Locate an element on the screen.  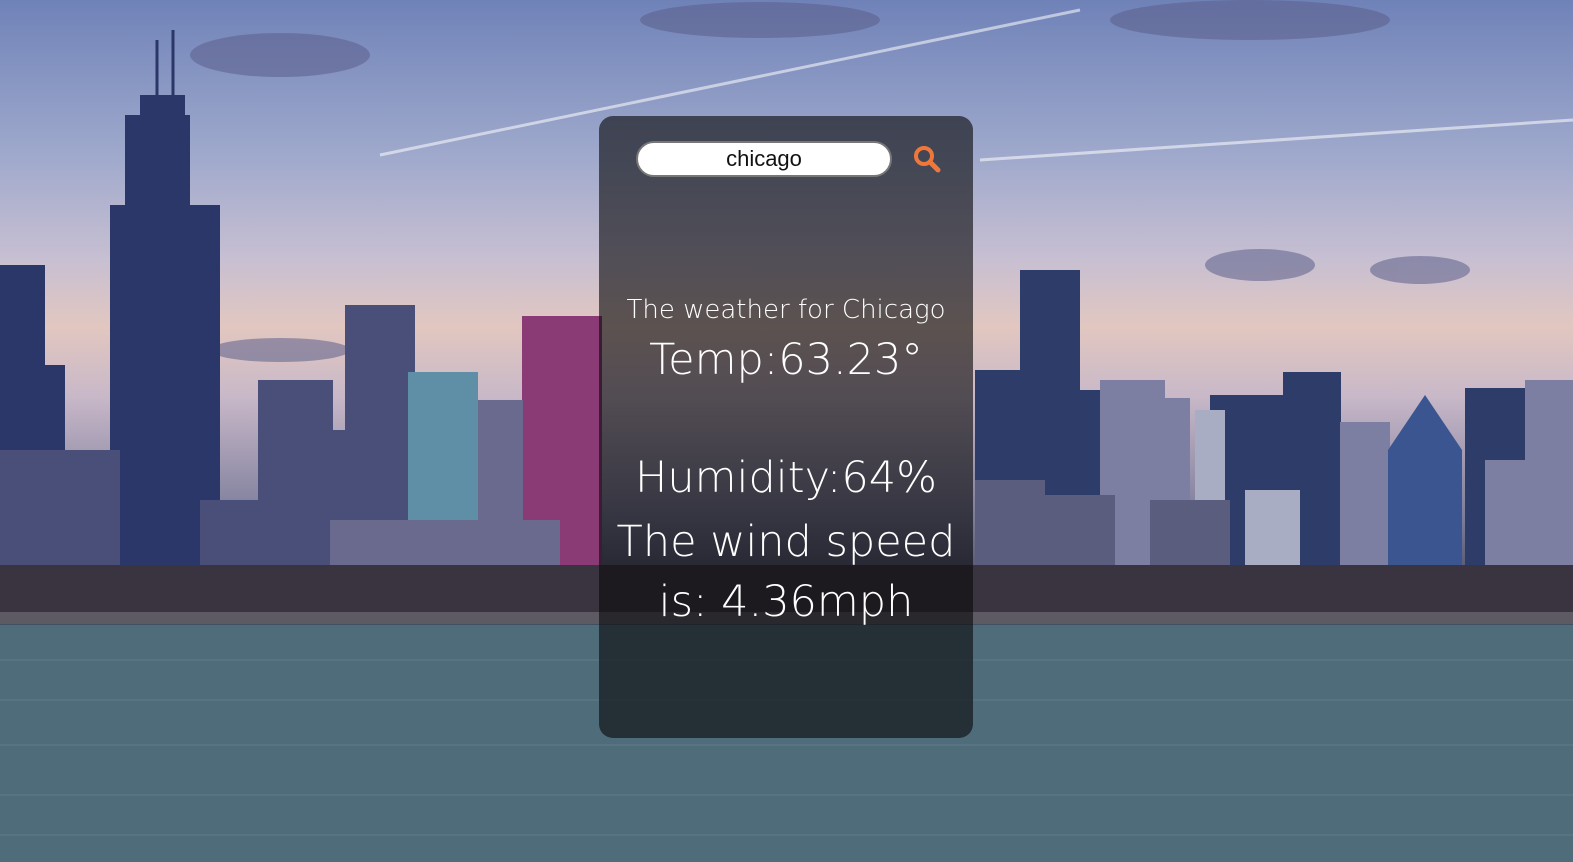
search-button is located at coordinates (927, 160).